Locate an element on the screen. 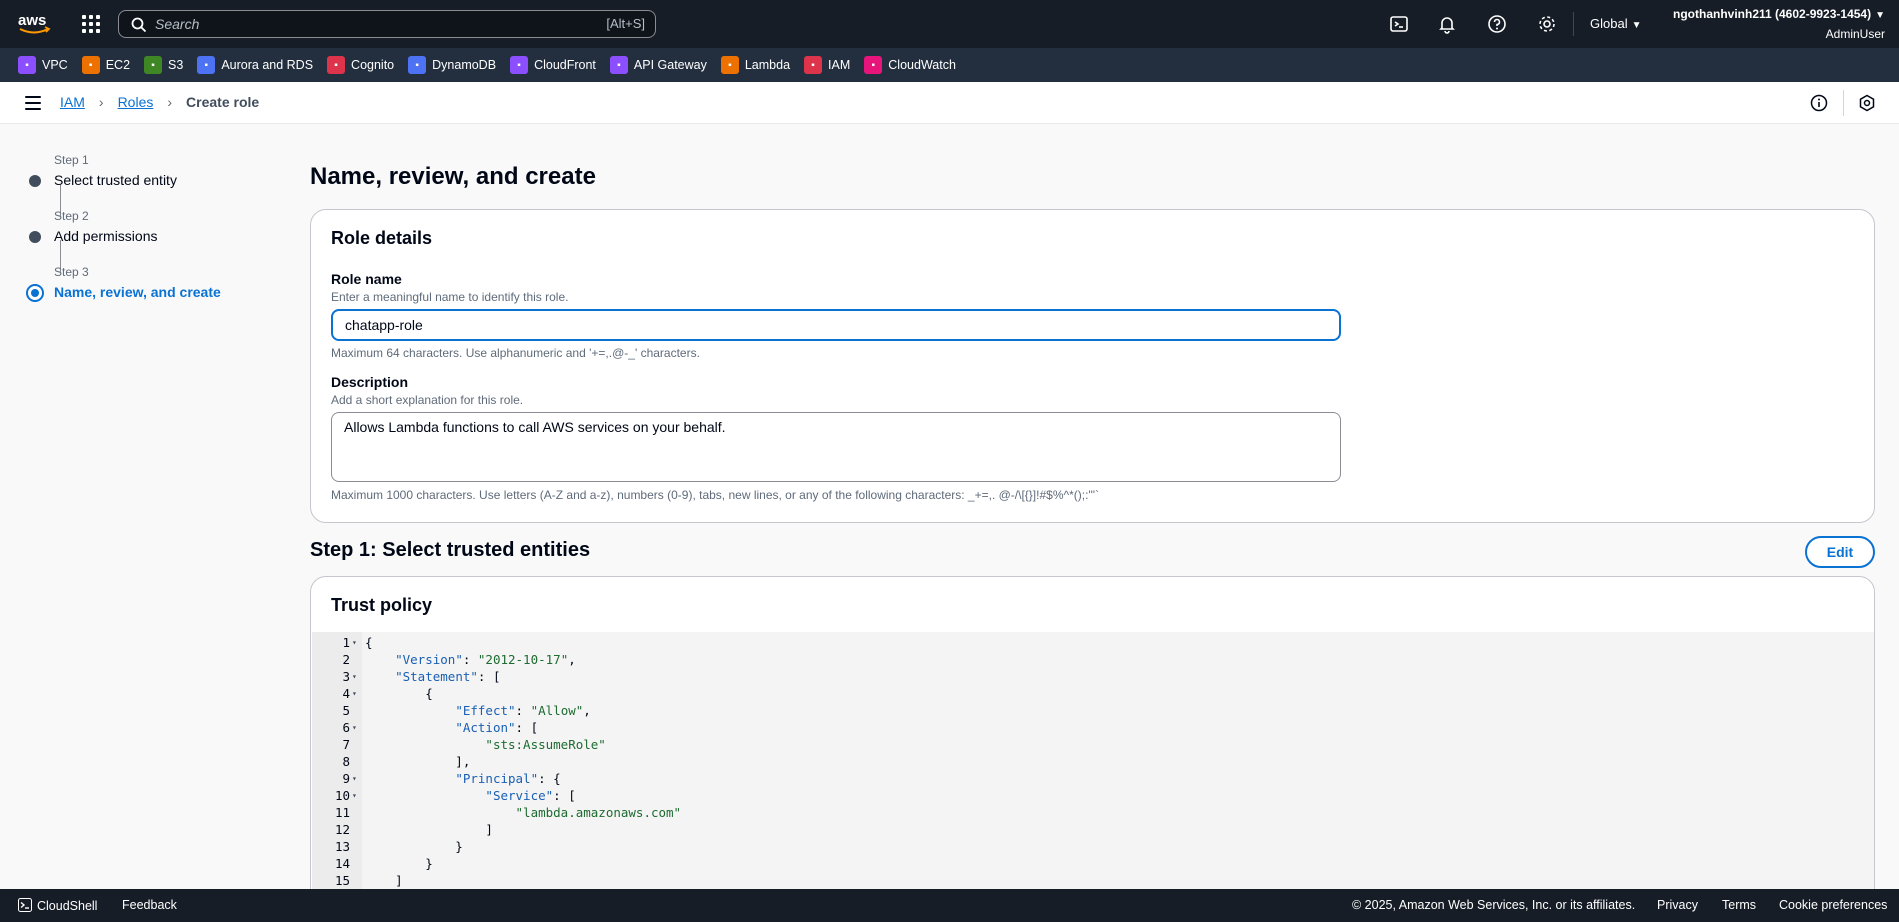 The height and width of the screenshot is (922, 1899). code-line: 5 "Effect": "Allow", is located at coordinates (1062, 710).